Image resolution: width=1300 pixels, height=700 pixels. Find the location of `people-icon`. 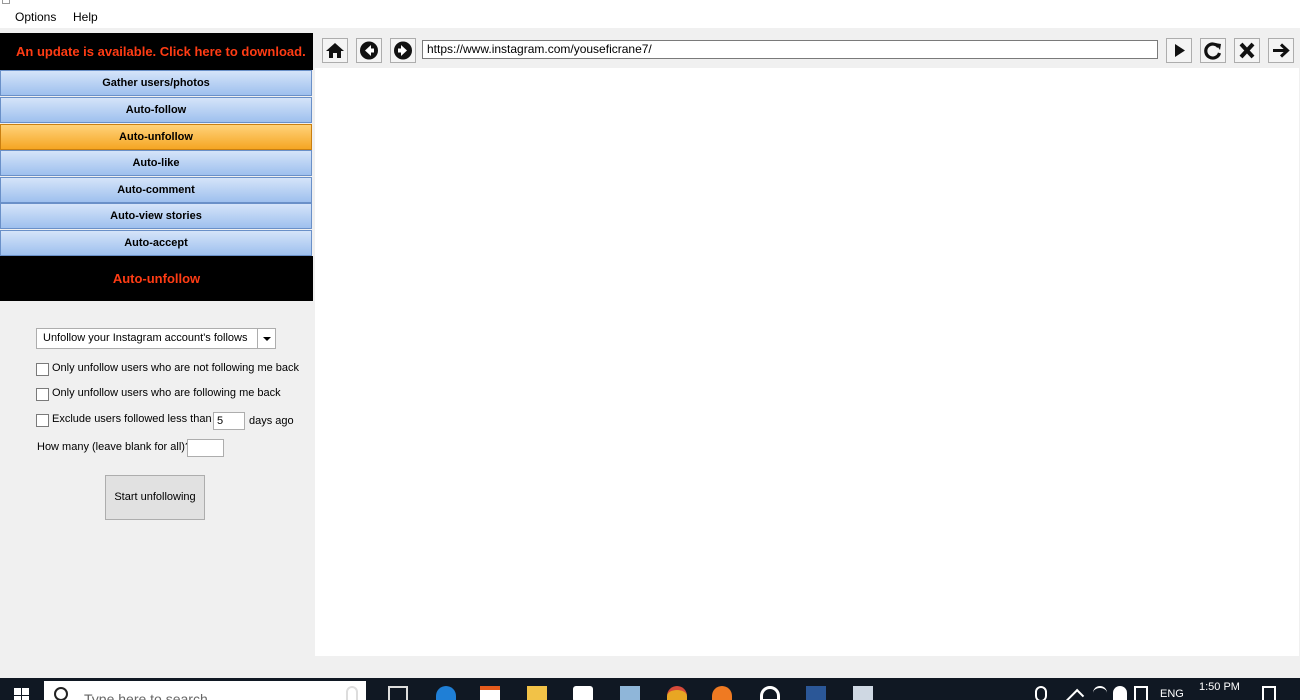

people-icon is located at coordinates (1041, 693).